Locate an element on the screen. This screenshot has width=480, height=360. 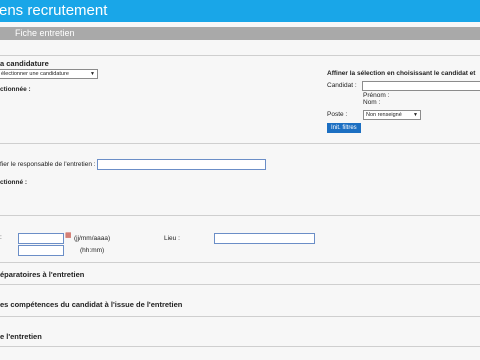
calendar-icon: ▦ is located at coordinates (68, 235).